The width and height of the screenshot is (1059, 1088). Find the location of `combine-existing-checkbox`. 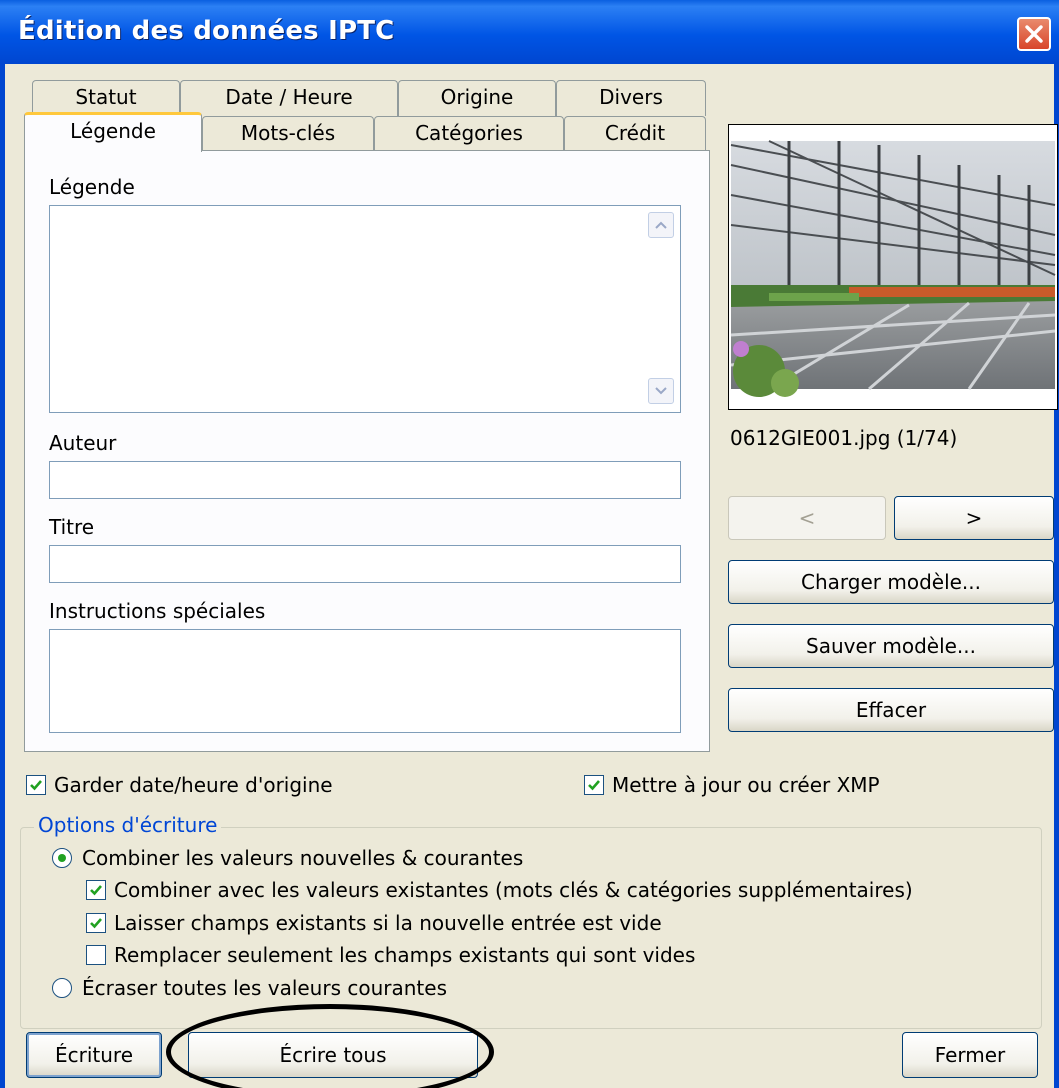

combine-existing-checkbox is located at coordinates (96, 890).